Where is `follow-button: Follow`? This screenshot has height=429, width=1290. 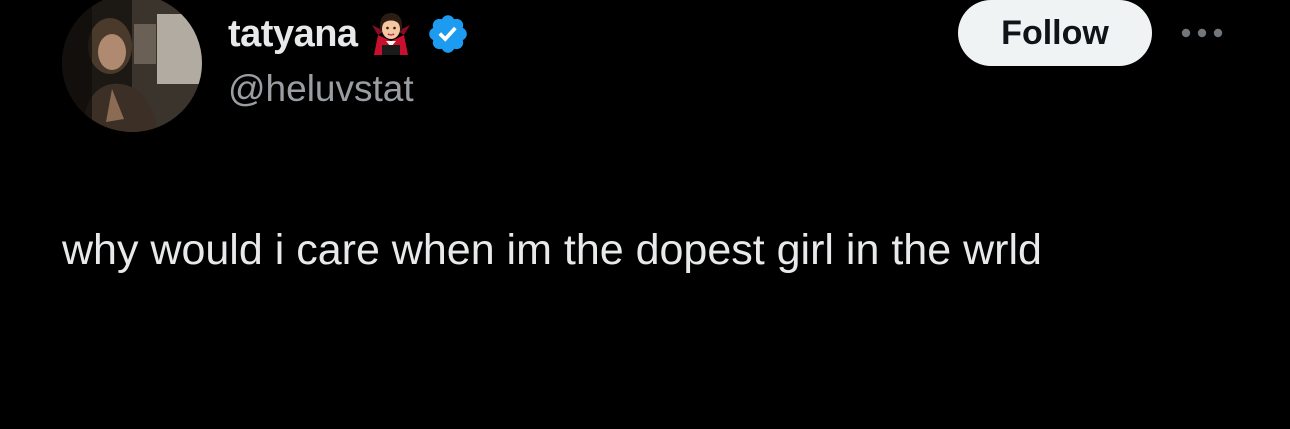
follow-button: Follow is located at coordinates (1055, 33).